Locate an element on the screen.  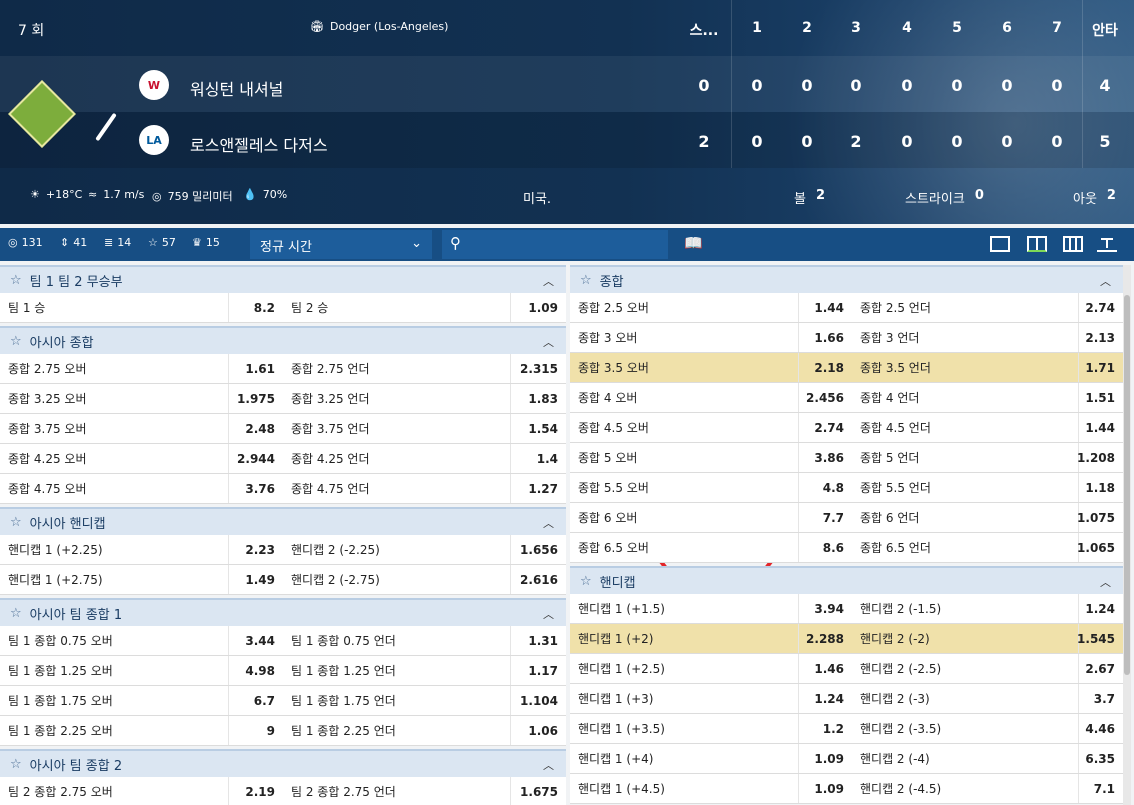
bet-option-label: 종합 3 오버 is located at coordinates (684, 337).